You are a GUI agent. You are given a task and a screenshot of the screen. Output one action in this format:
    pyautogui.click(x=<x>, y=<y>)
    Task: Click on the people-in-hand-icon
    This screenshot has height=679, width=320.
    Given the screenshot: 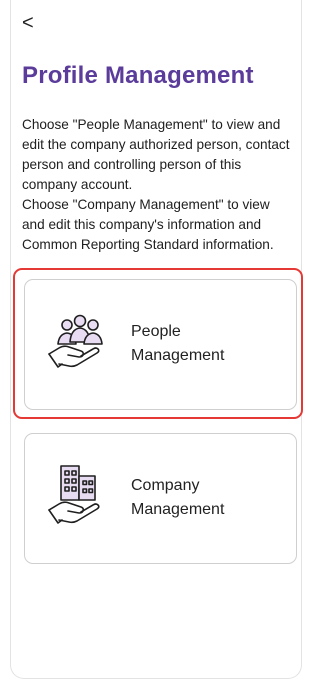 What is the action you would take?
    pyautogui.click(x=75, y=341)
    